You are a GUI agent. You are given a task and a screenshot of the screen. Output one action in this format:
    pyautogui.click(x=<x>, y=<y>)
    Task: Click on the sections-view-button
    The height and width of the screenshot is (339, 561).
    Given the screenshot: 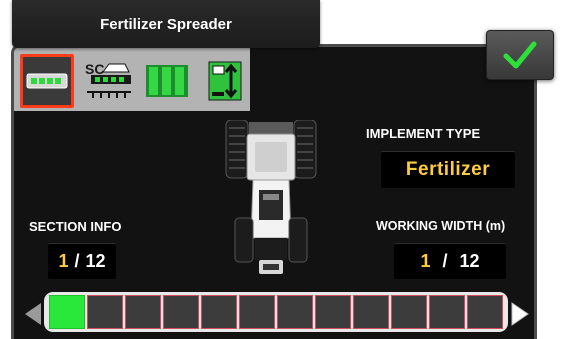 What is the action you would take?
    pyautogui.click(x=167, y=81)
    